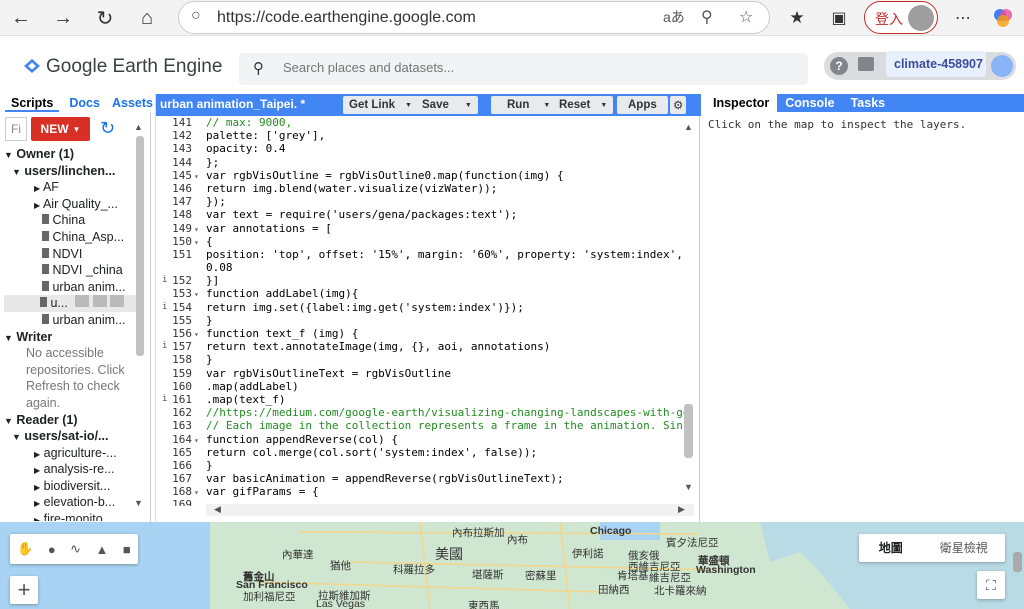 This screenshot has width=1024, height=609. Describe the element at coordinates (24, 590) in the screenshot. I see `zoom-in-button: +` at that location.